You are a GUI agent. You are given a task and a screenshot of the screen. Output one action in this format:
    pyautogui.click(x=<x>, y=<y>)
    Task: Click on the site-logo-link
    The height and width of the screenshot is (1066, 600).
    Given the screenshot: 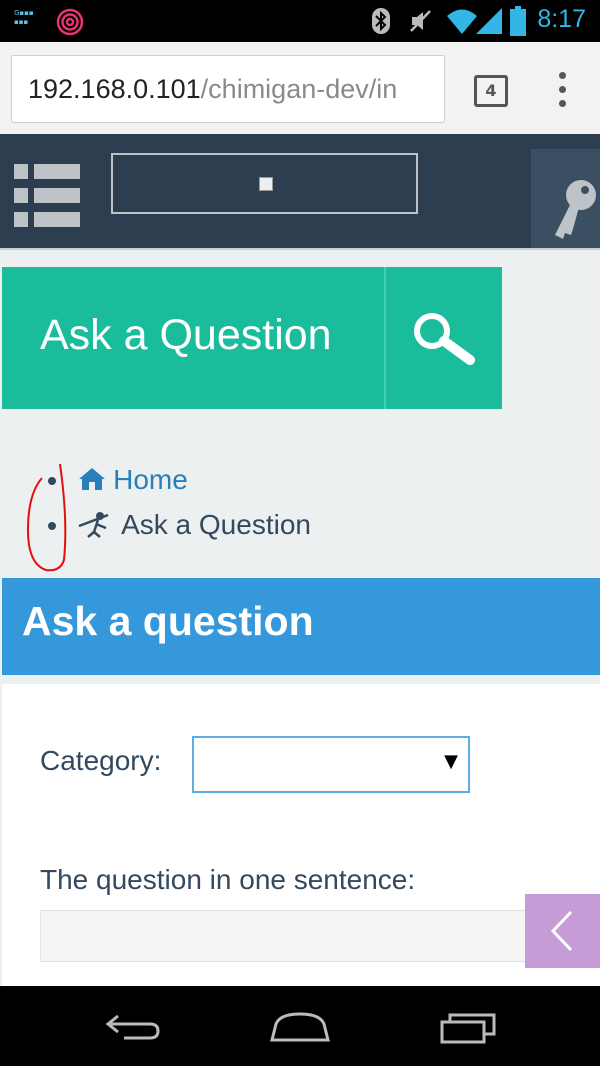 What is the action you would take?
    pyautogui.click(x=264, y=183)
    